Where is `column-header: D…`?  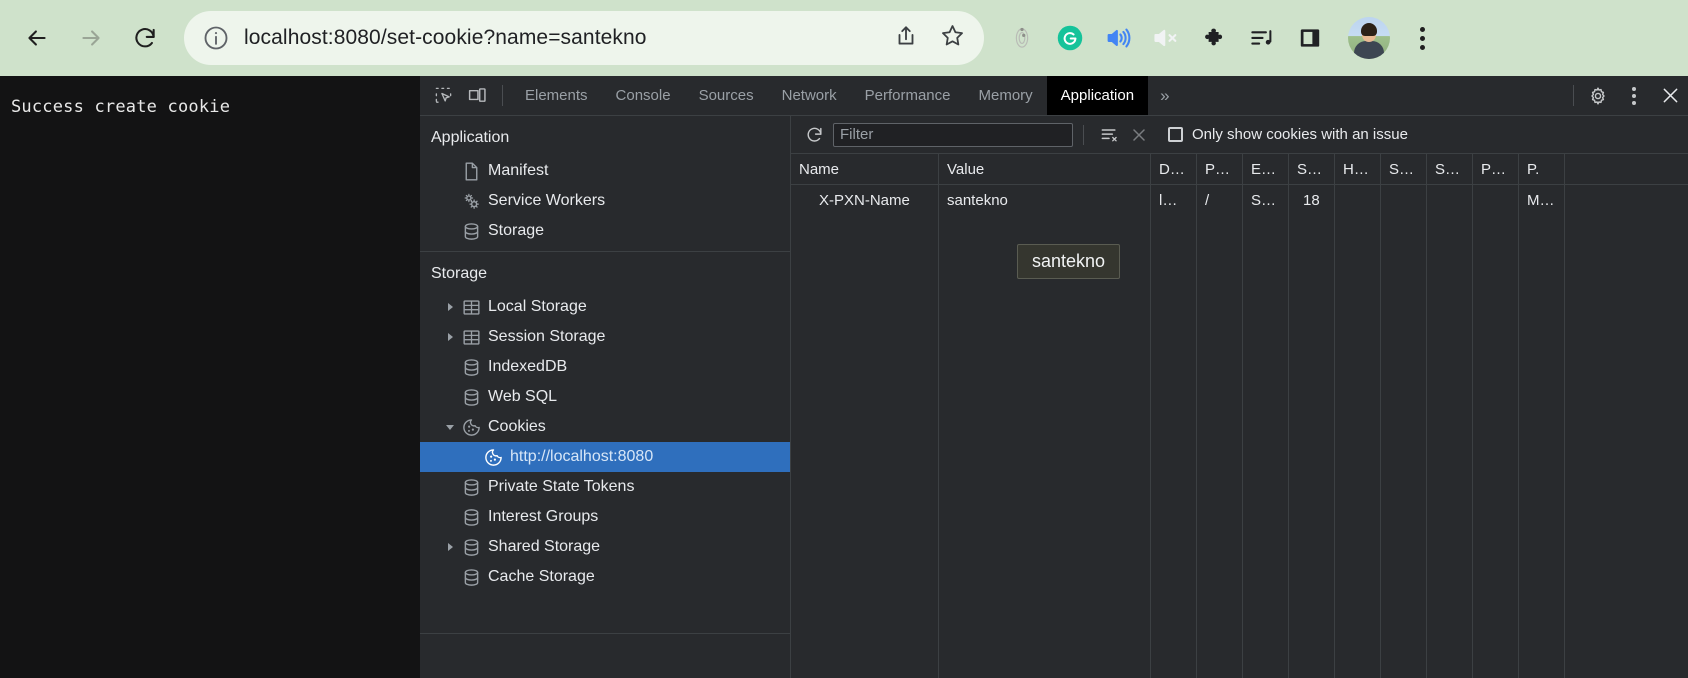 column-header: D… is located at coordinates (1174, 169).